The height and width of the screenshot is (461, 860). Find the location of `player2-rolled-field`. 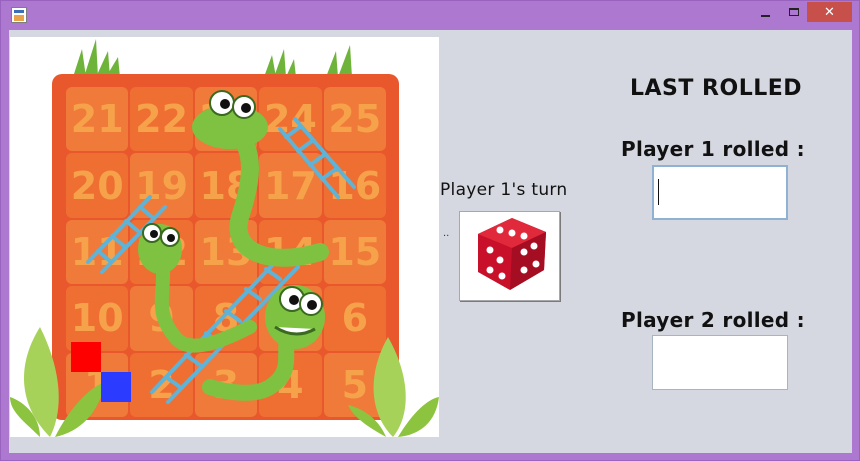

player2-rolled-field is located at coordinates (720, 362).